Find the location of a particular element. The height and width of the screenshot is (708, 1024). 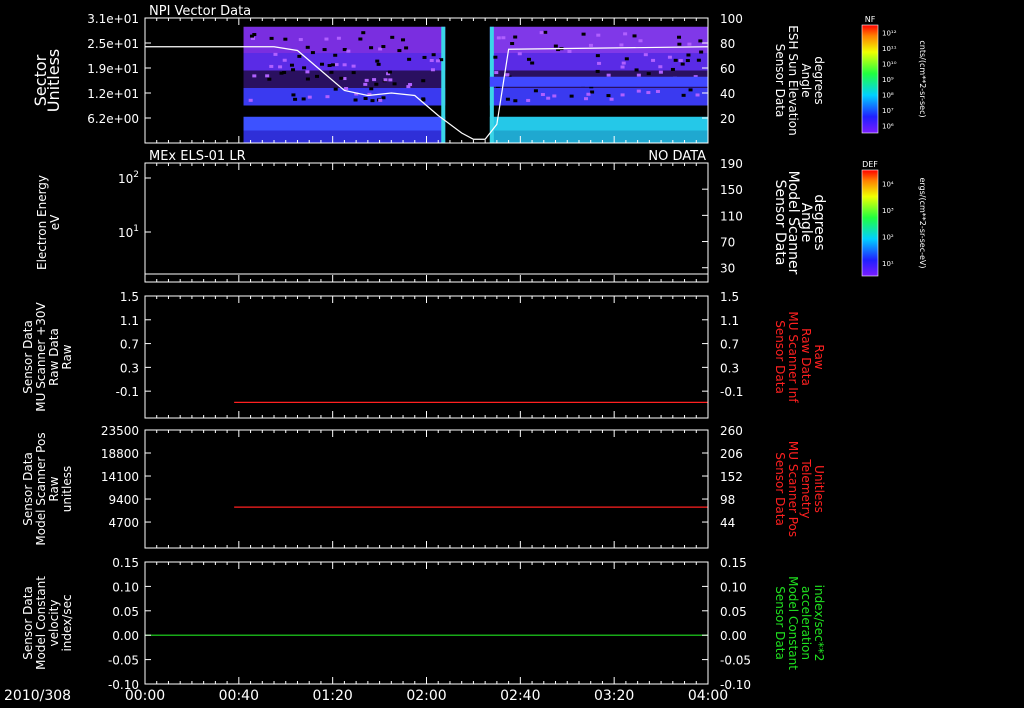

colorbar-tick: 10⁶ is located at coordinates (888, 126).